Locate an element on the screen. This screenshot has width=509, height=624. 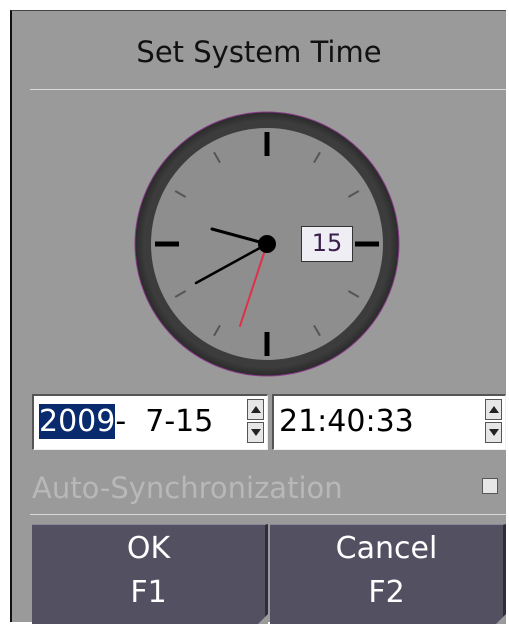
buttons-divider is located at coordinates (268, 514).